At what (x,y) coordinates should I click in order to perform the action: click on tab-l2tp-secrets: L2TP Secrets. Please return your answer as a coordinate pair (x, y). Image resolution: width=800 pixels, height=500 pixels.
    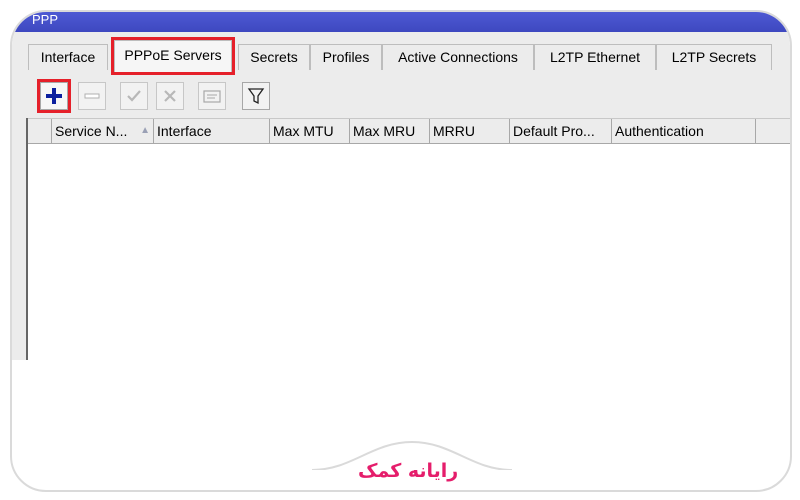
    Looking at the image, I should click on (714, 57).